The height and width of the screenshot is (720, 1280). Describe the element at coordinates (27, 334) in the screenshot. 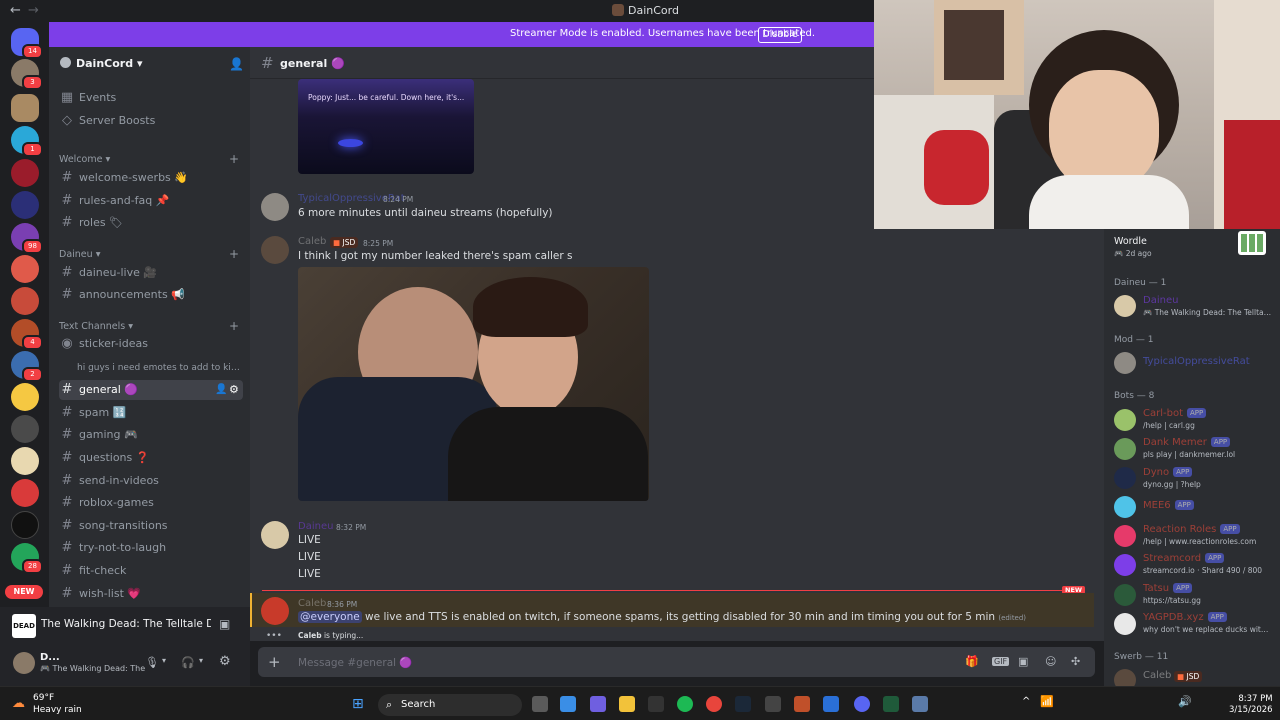

I see `server-icon: 4` at that location.